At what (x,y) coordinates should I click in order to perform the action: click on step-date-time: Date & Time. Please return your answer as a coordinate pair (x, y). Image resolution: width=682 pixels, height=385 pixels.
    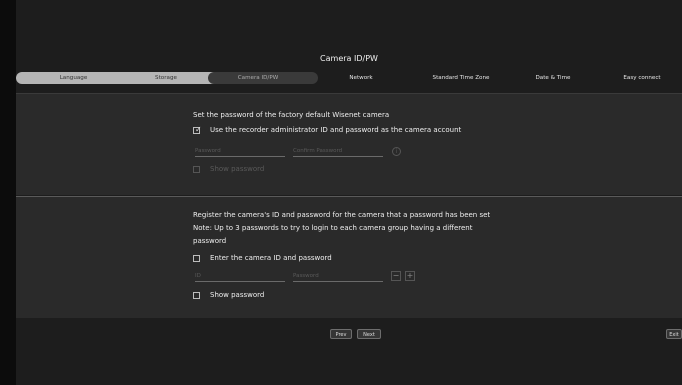
    Looking at the image, I should click on (553, 78).